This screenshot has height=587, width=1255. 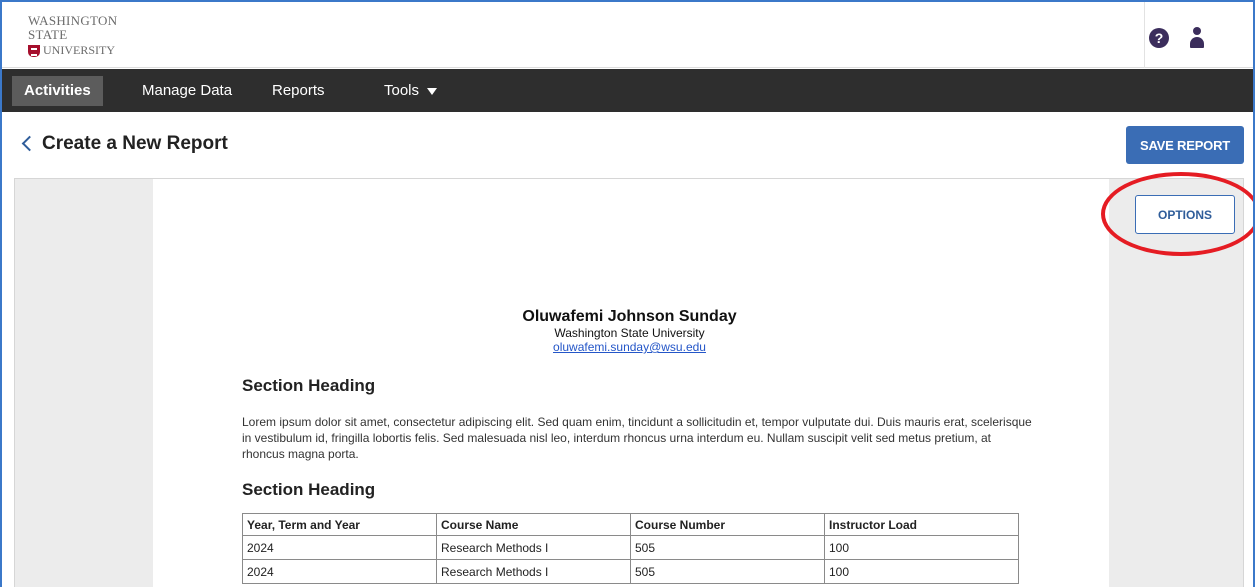 I want to click on nav-item-manage-data: Manage Data, so click(x=187, y=90).